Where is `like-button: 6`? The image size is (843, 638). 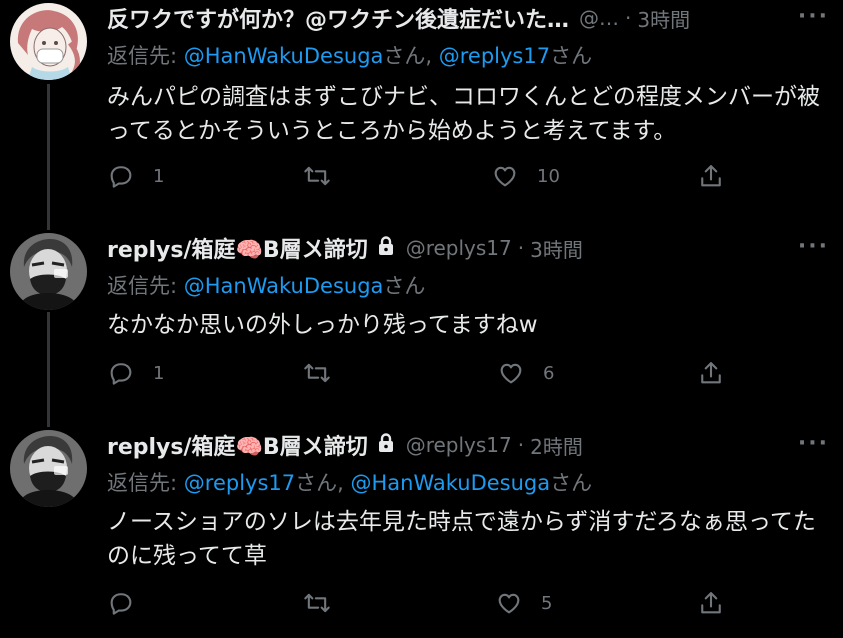
like-button: 6 is located at coordinates (525, 373).